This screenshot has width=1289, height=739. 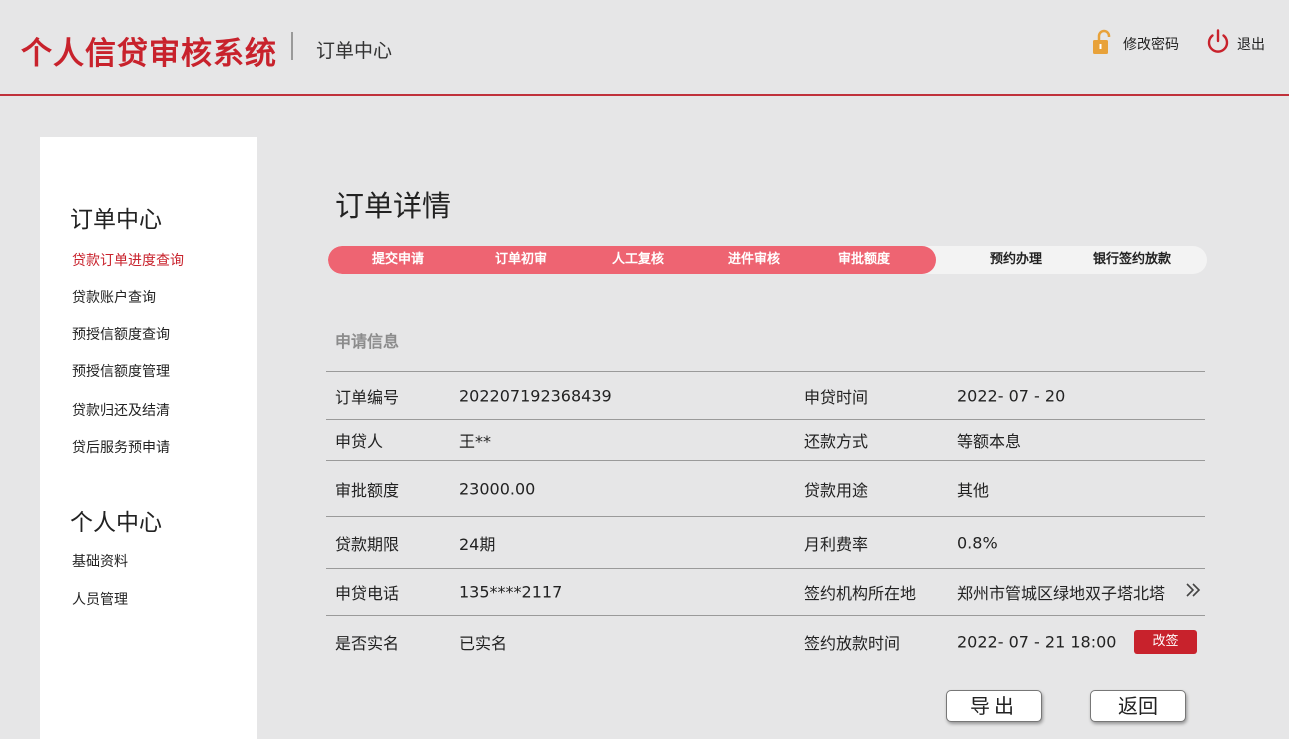 I want to click on table-row: 审批额度 23000.00 贷款用途 其他, so click(x=765, y=488).